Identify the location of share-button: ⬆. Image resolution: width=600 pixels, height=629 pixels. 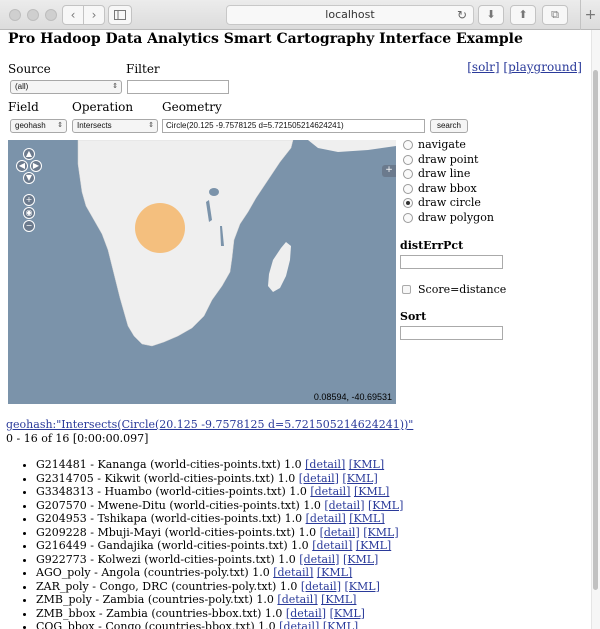
(523, 15).